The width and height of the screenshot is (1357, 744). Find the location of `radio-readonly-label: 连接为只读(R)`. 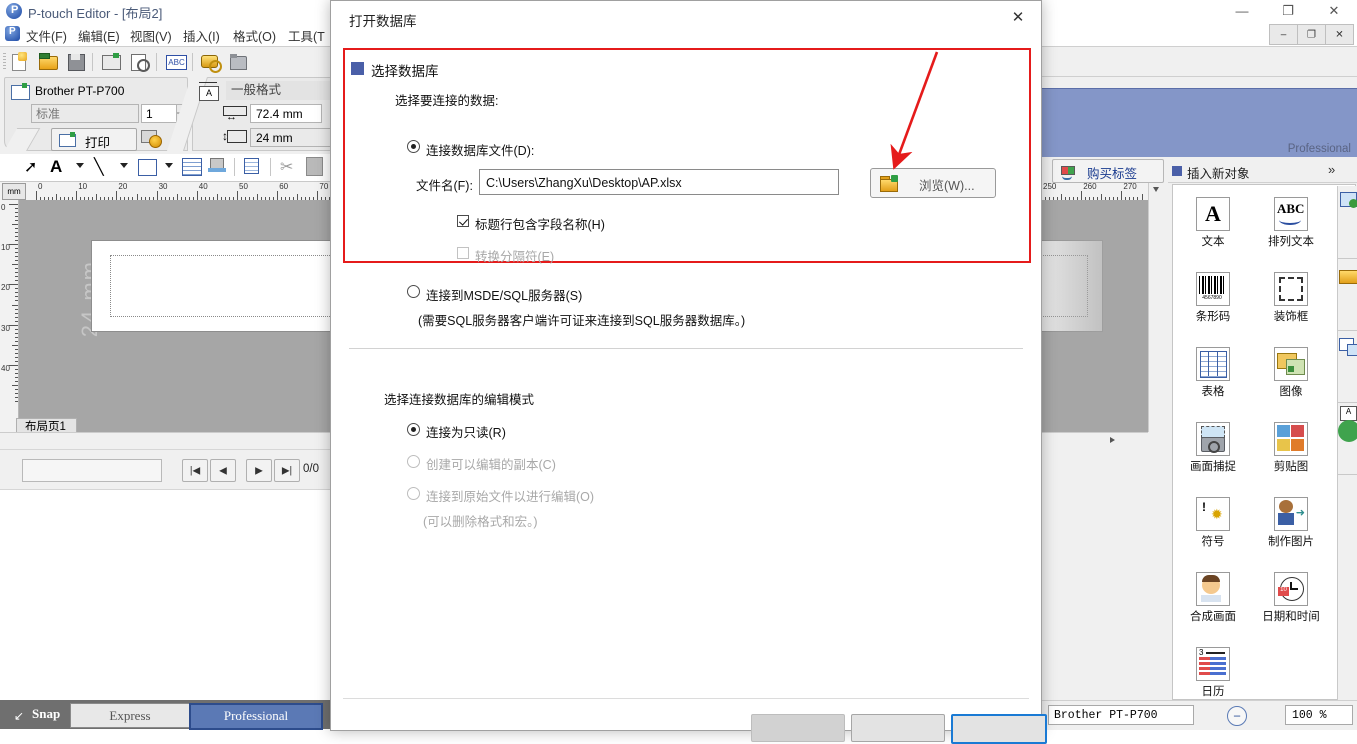

radio-readonly-label: 连接为只读(R) is located at coordinates (466, 433).